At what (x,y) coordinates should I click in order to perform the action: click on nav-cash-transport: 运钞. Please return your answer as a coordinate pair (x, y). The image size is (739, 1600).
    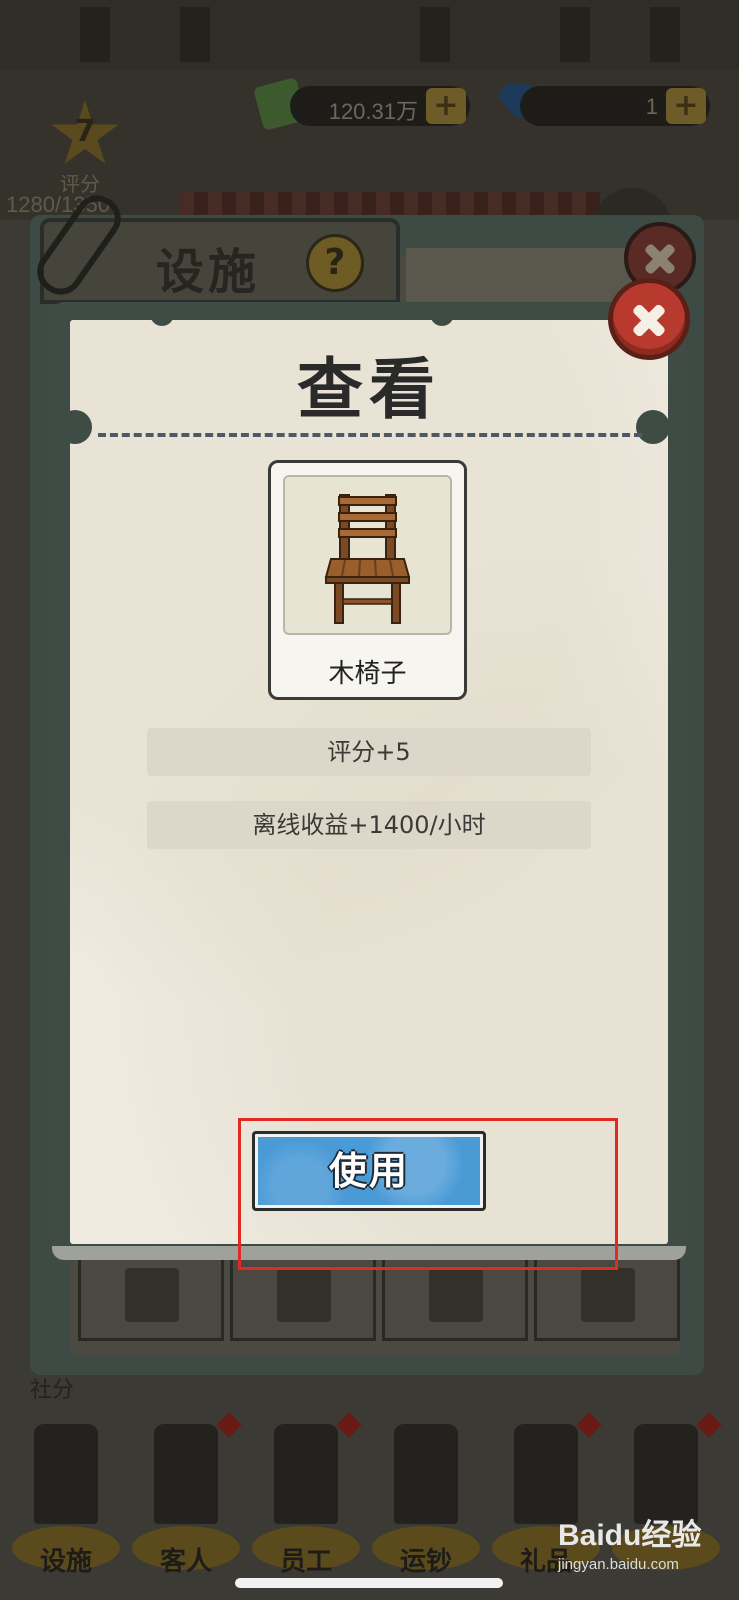
    Looking at the image, I should click on (426, 1495).